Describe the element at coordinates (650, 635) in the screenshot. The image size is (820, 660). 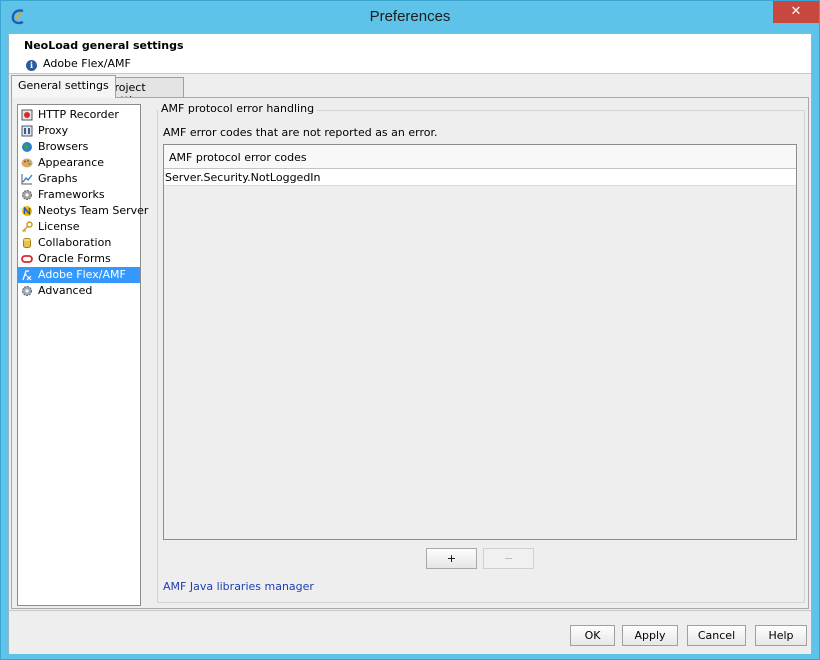
I see `apply-button: Apply` at that location.